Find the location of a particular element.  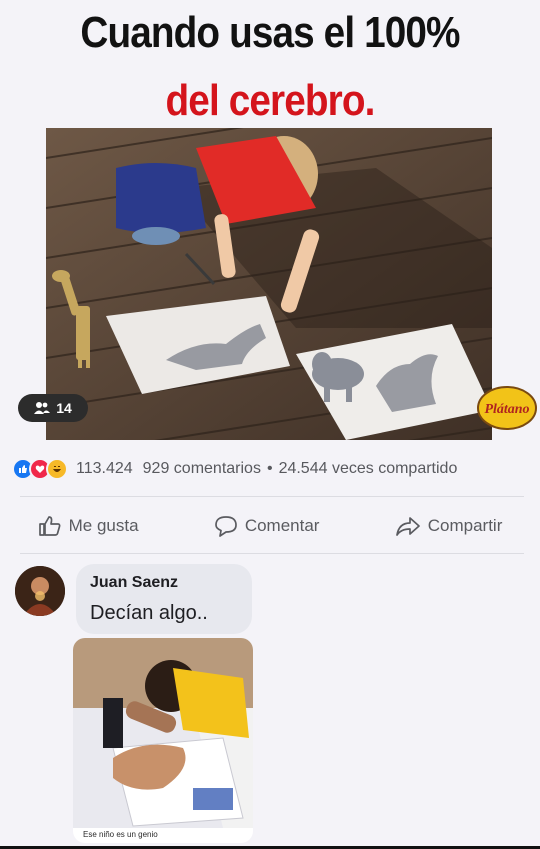

share-arrow-icon is located at coordinates (407, 526).